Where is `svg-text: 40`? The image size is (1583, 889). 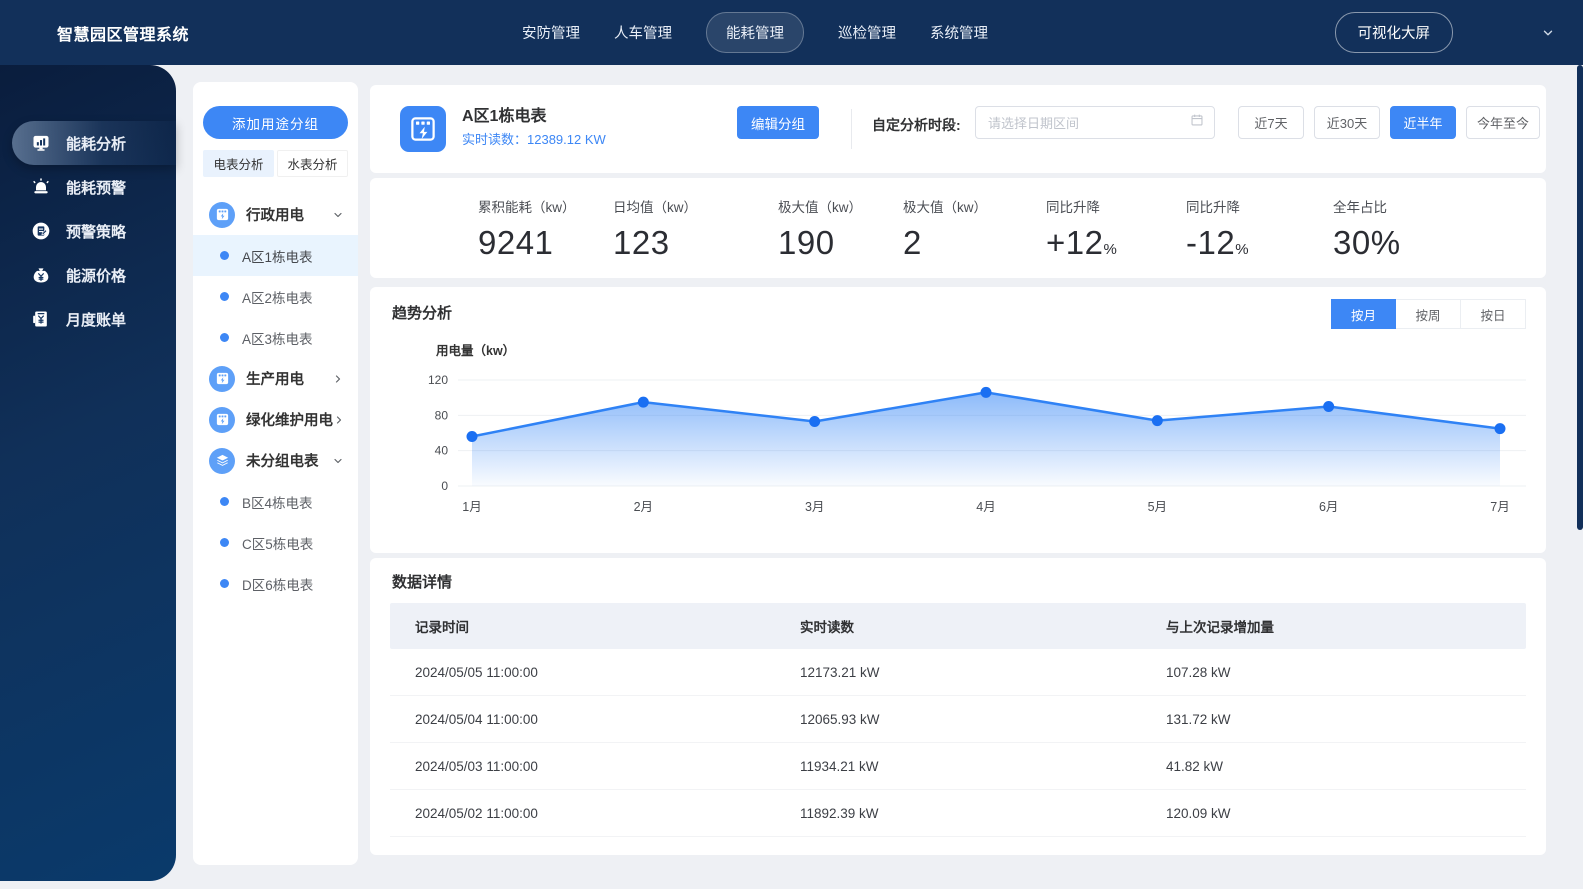
svg-text: 40 is located at coordinates (442, 451).